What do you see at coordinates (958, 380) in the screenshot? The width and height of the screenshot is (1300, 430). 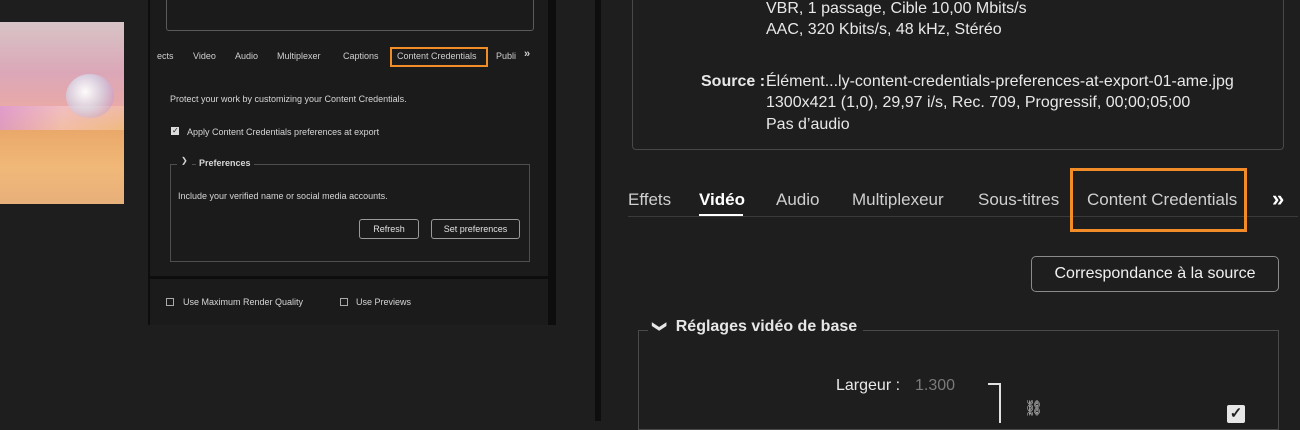 I see `basic-video-settings-group` at bounding box center [958, 380].